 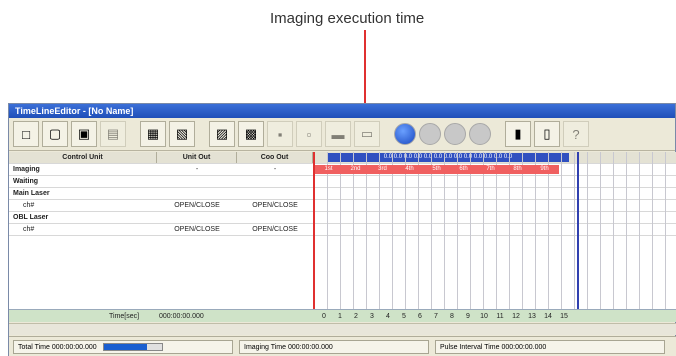 What do you see at coordinates (197, 157) in the screenshot?
I see `header-unit-out: Unit Out` at bounding box center [197, 157].